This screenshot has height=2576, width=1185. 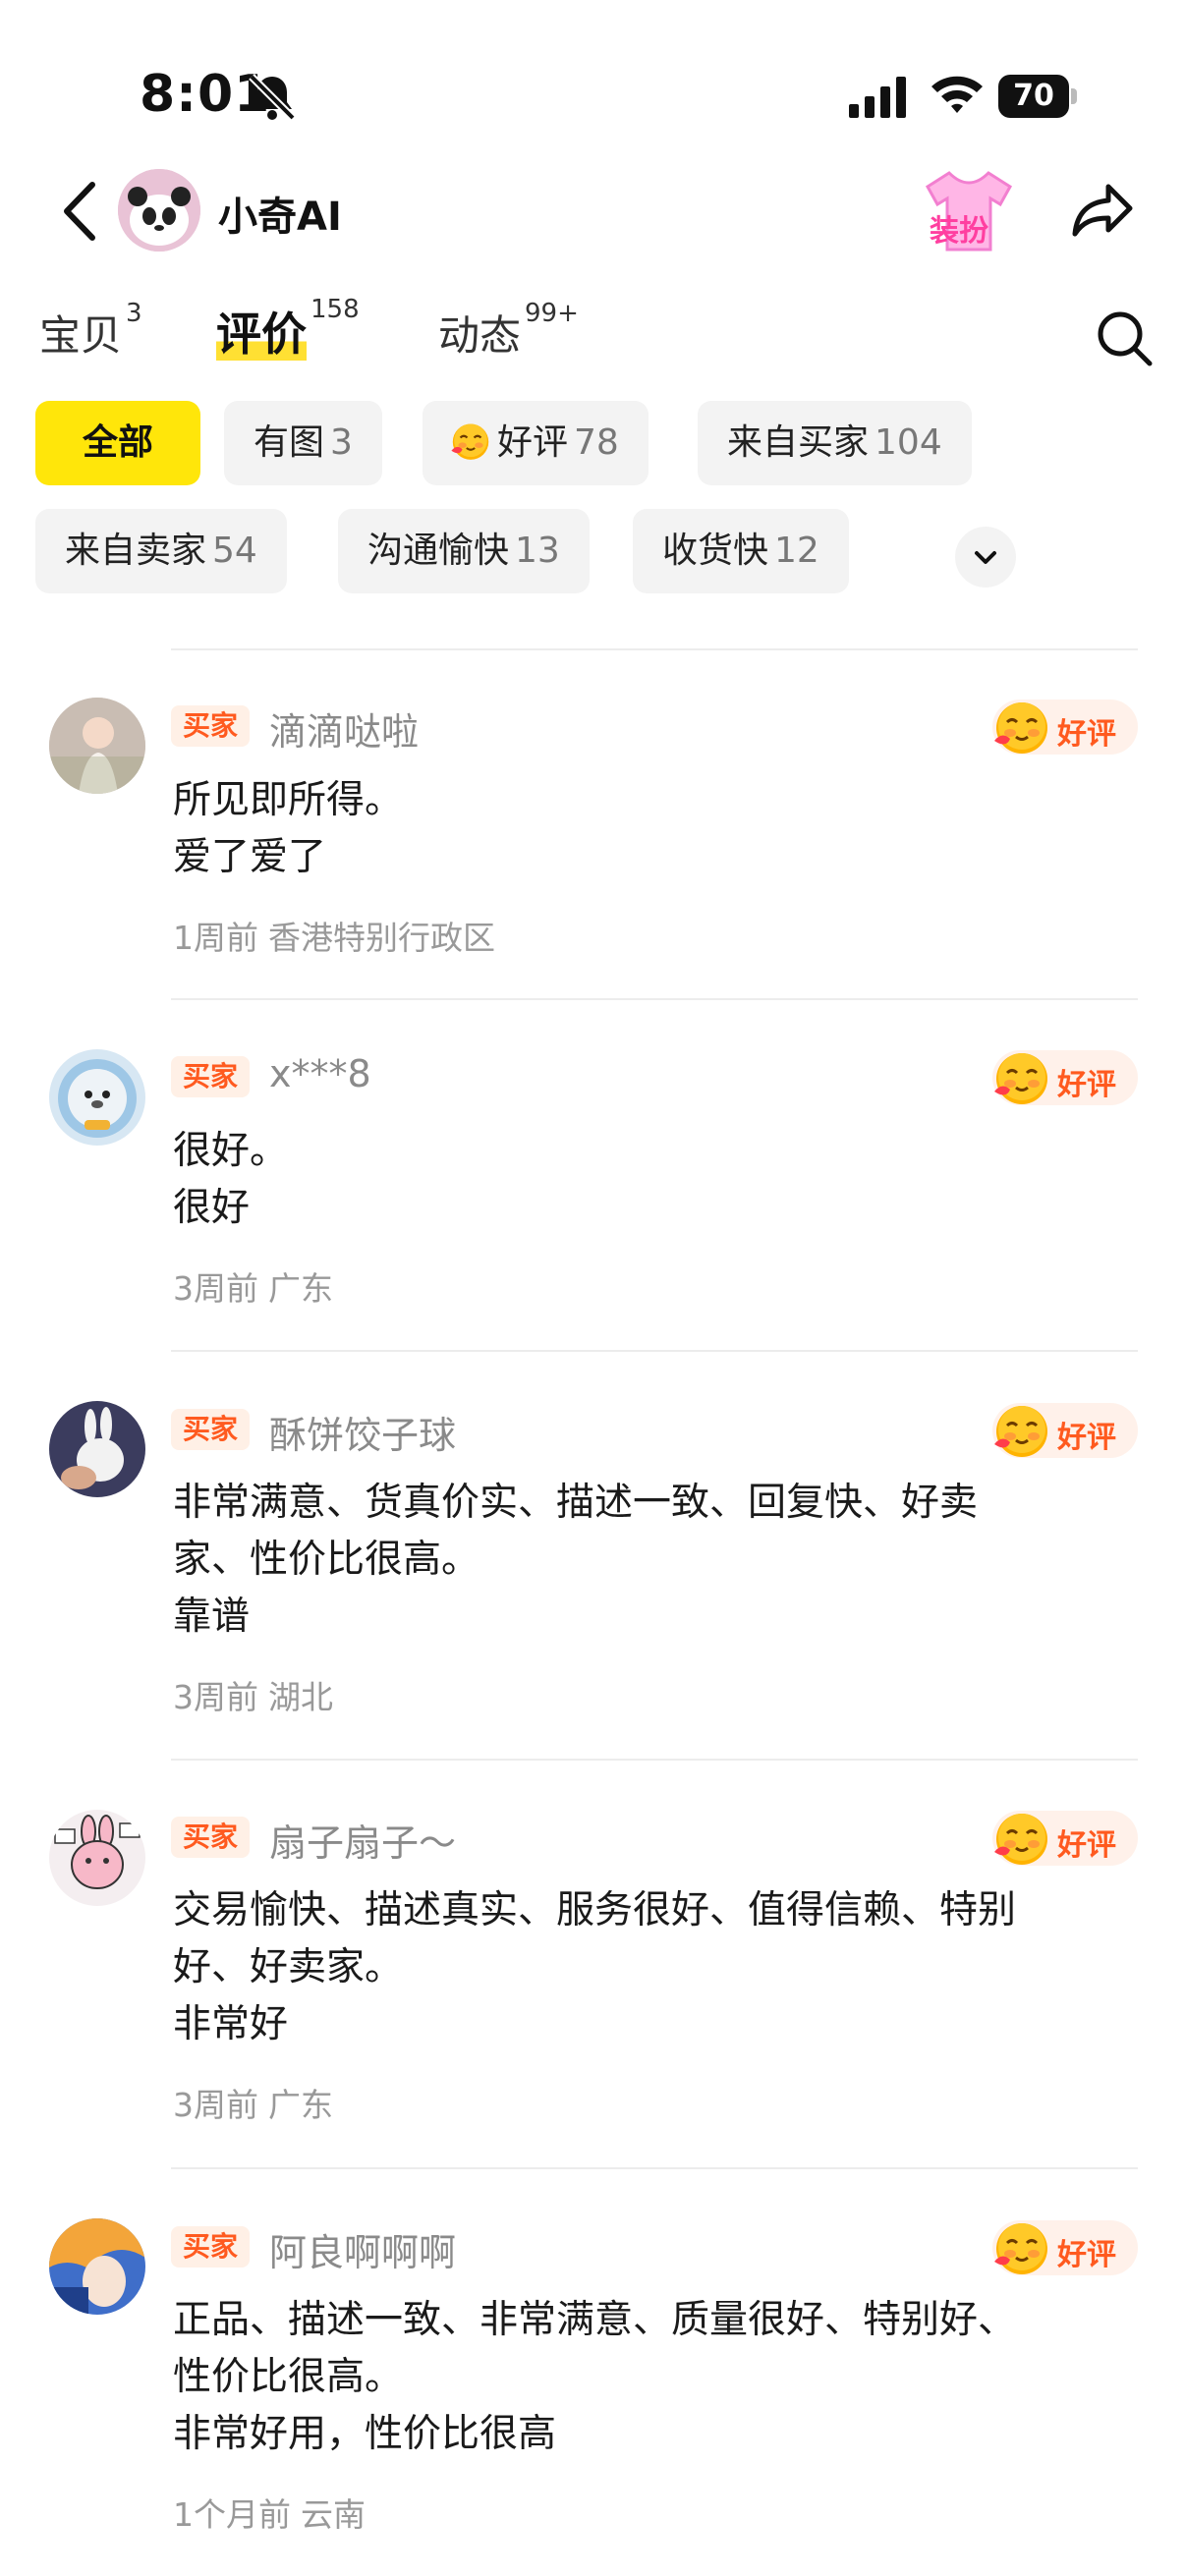 What do you see at coordinates (288, 800) in the screenshot?
I see `review-line: 所见即所得。` at bounding box center [288, 800].